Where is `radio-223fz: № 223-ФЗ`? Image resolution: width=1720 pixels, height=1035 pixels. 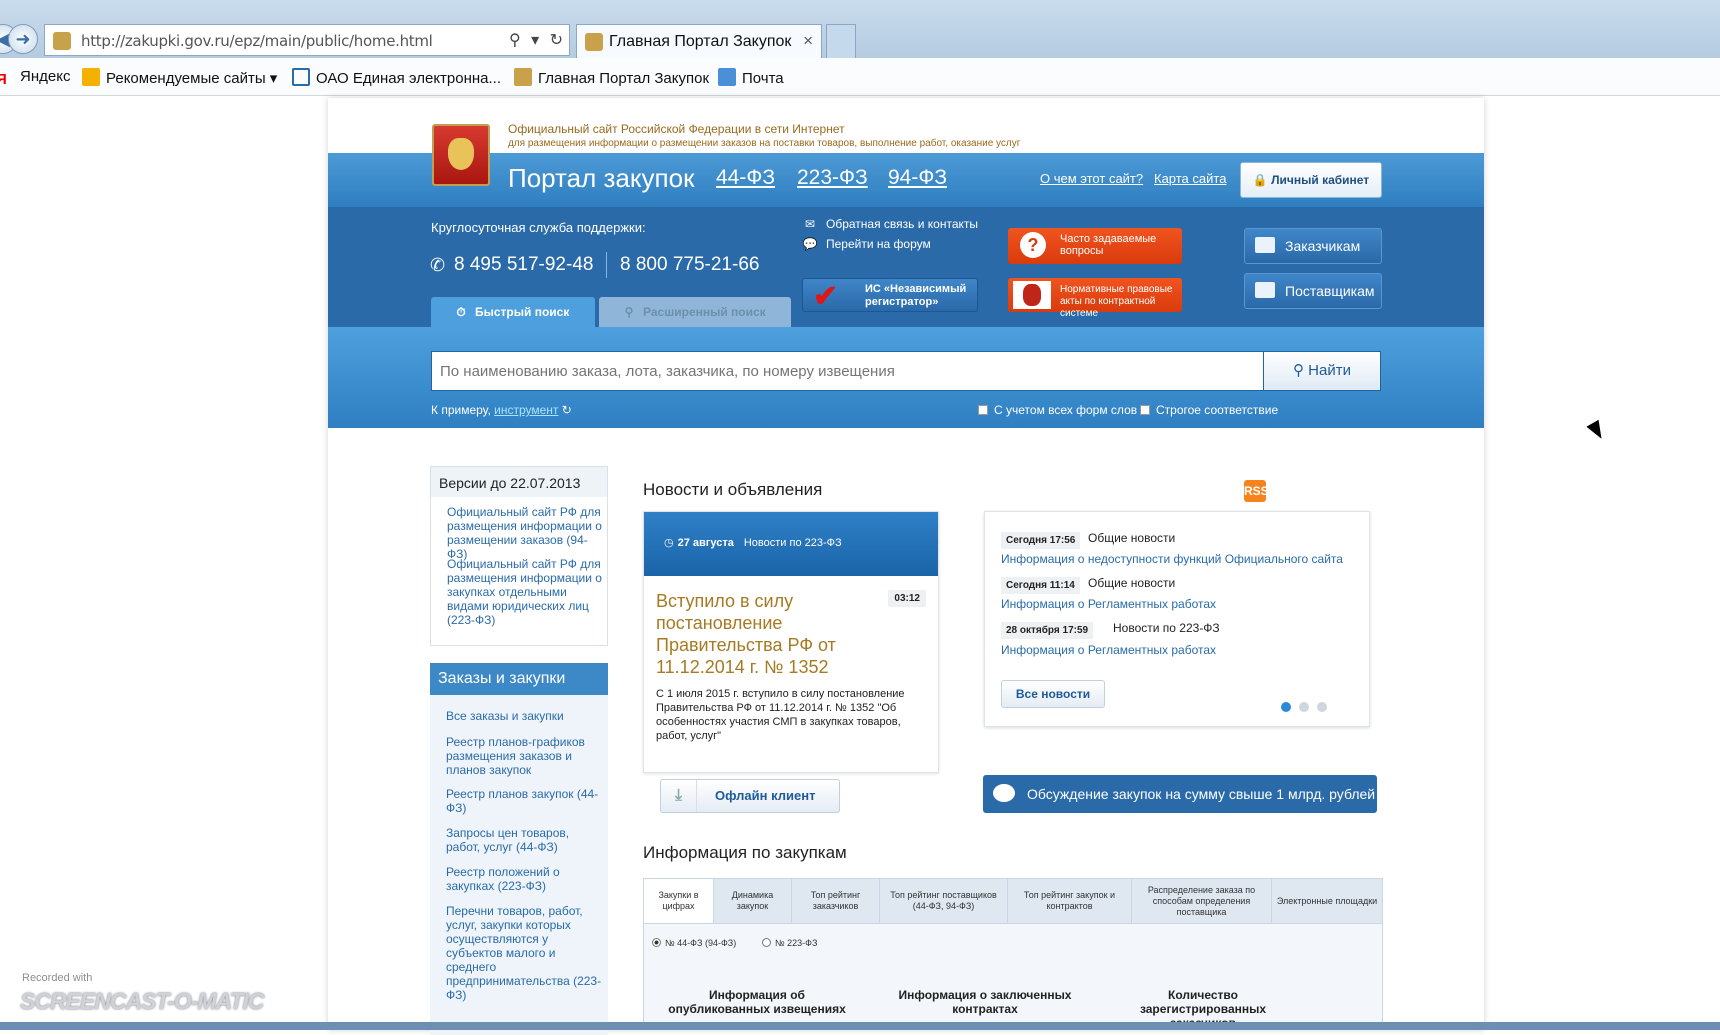 radio-223fz: № 223-ФЗ is located at coordinates (789, 943).